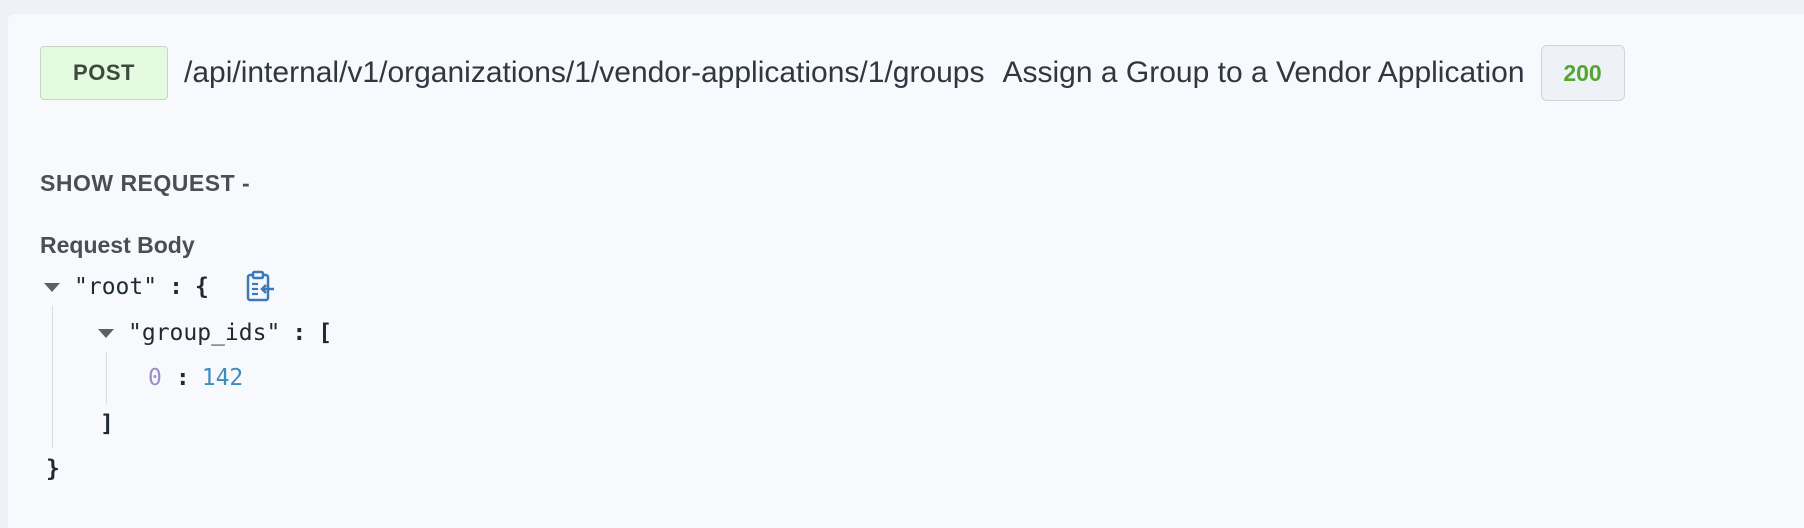  Describe the element at coordinates (204, 333) in the screenshot. I see `json-array-key: "group_ids"` at that location.